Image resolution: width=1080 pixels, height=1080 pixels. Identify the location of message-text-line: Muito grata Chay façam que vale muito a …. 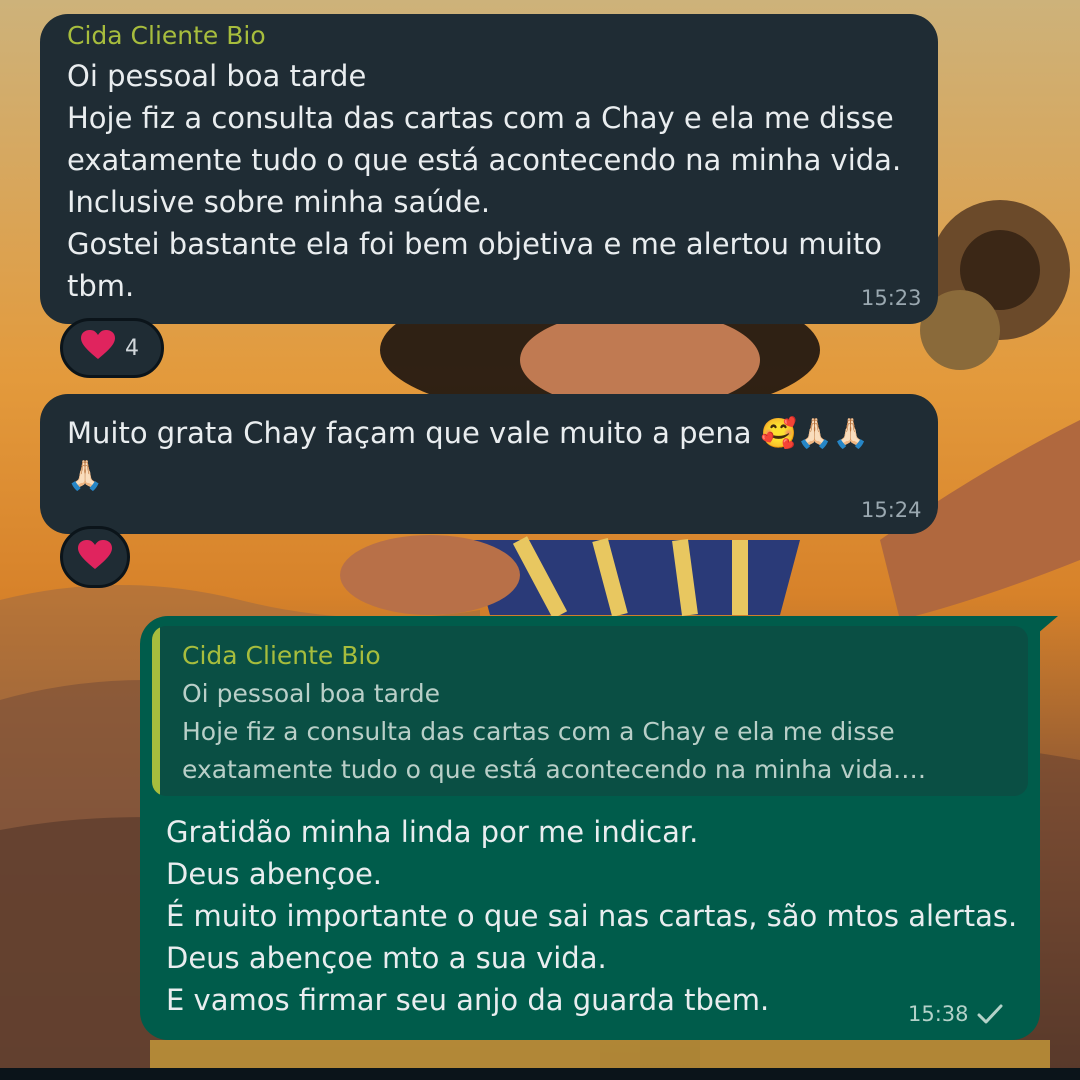
(468, 433).